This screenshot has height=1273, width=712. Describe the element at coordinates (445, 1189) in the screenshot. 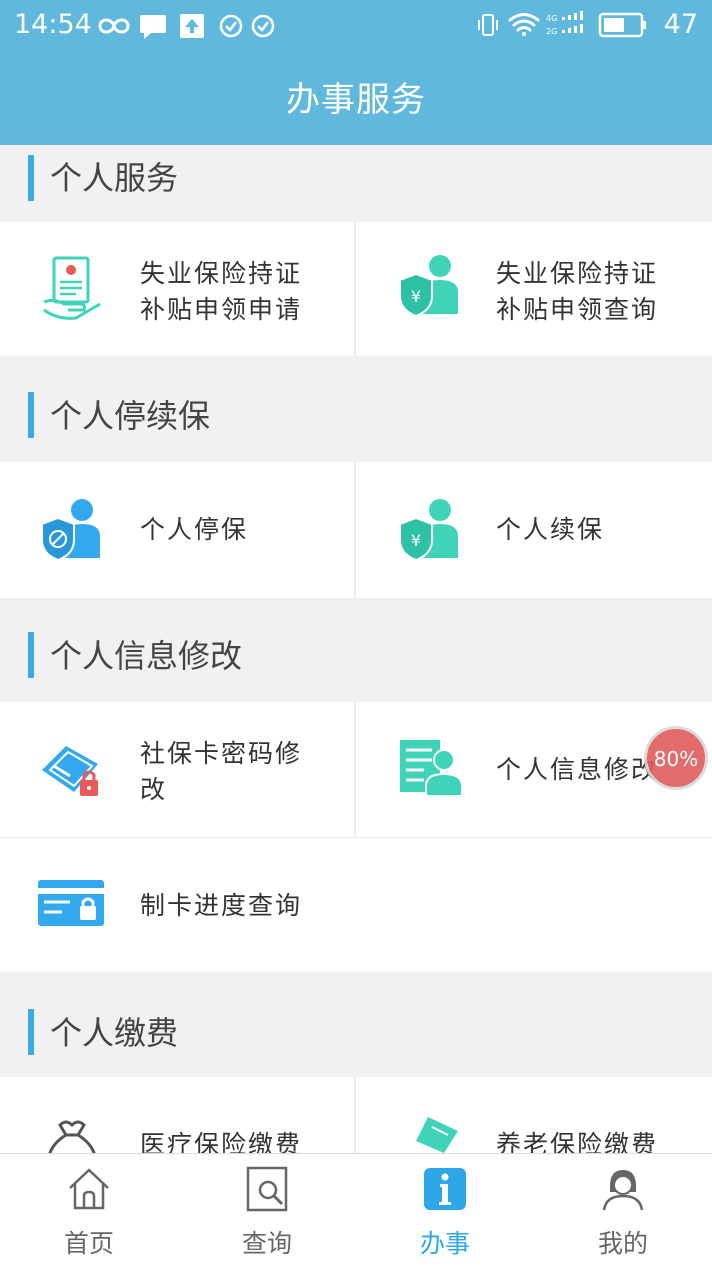

I see `info-icon` at that location.